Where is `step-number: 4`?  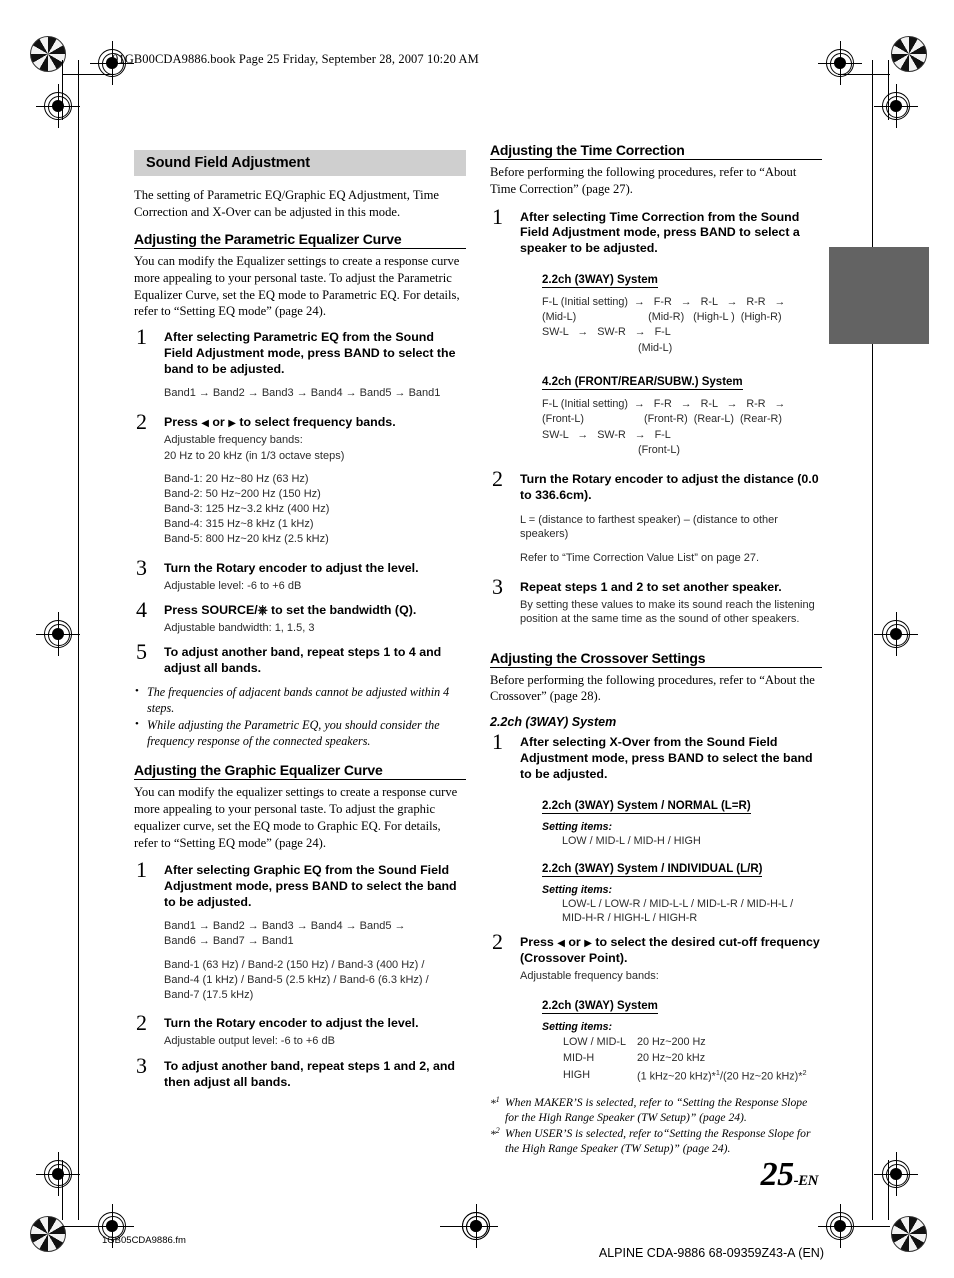 step-number: 4 is located at coordinates (141, 609).